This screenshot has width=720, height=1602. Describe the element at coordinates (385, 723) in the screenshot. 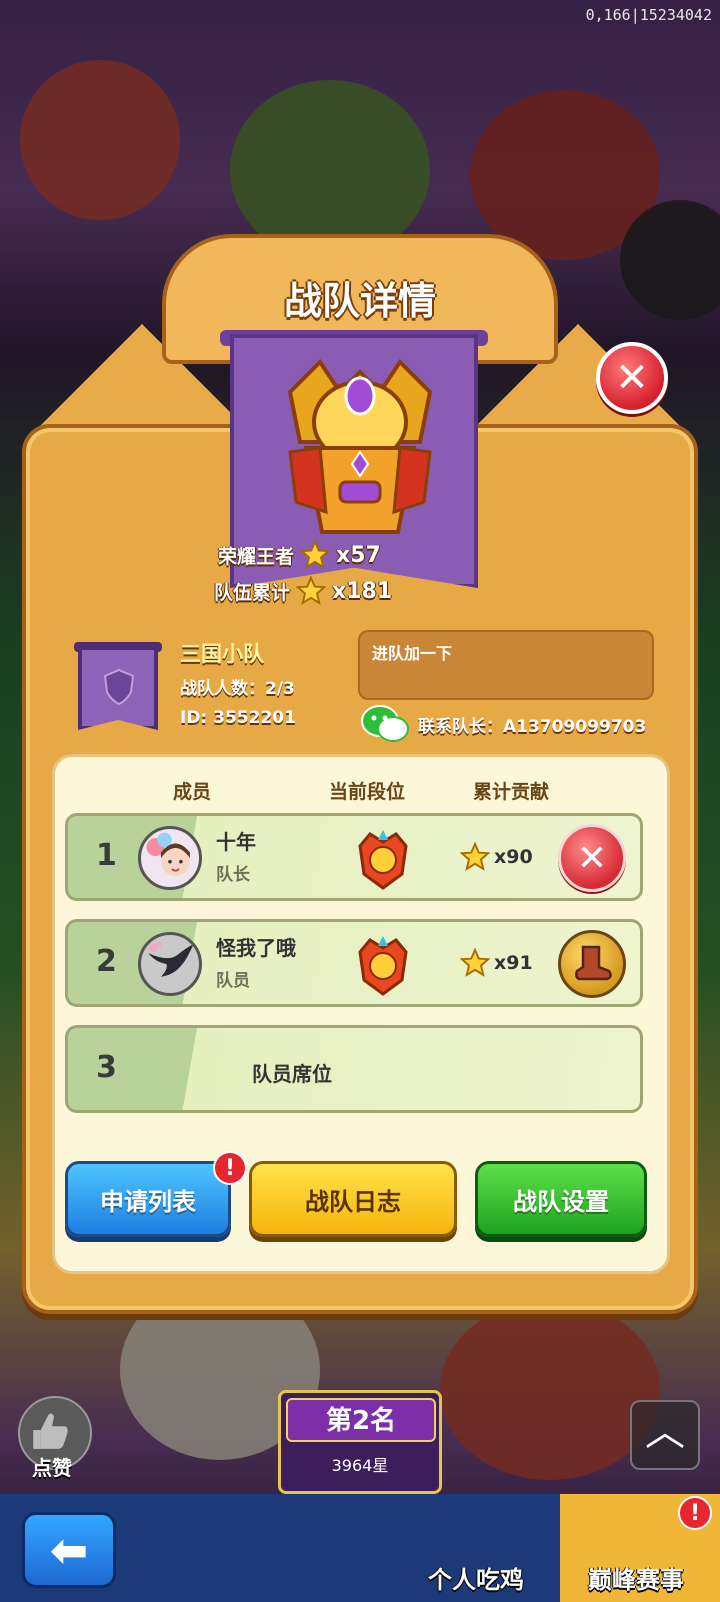

I see `wechat-icon` at that location.